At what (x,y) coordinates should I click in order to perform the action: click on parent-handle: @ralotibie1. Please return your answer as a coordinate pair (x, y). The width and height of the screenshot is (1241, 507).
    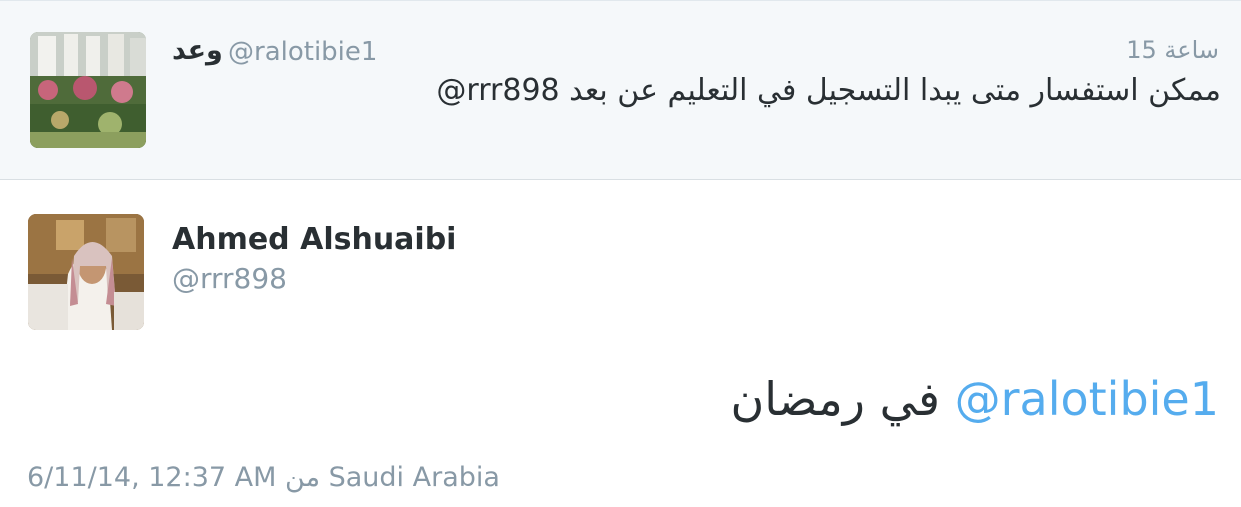
    Looking at the image, I should click on (302, 52).